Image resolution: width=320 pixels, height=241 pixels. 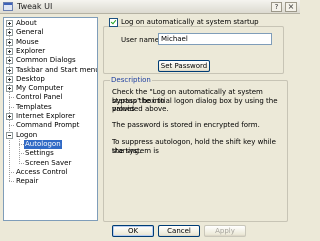 What do you see at coordinates (46, 60) in the screenshot?
I see `tree-item-label: Common Dialogs` at bounding box center [46, 60].